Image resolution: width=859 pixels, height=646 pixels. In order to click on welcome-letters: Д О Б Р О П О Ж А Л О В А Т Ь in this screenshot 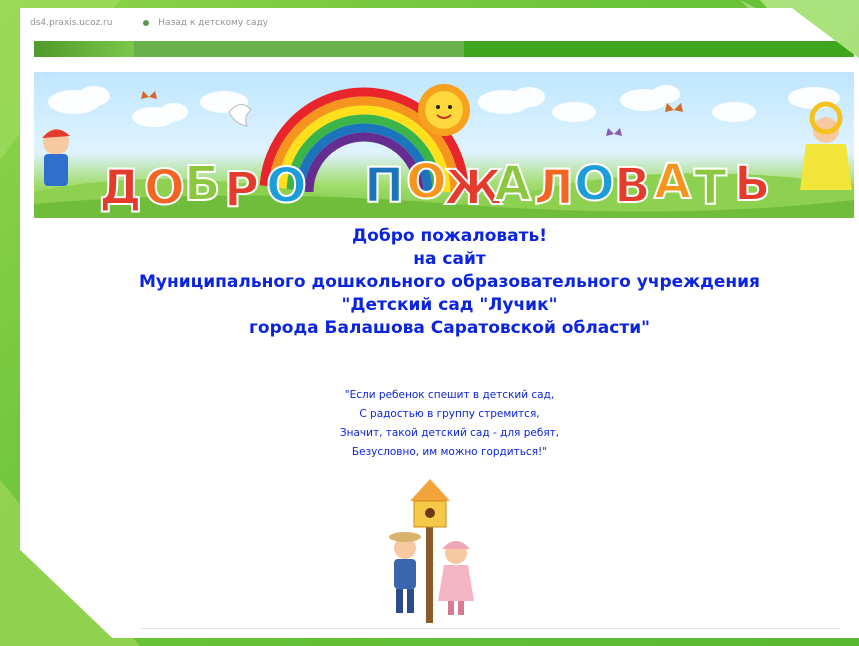, I will do `click(435, 185)`.